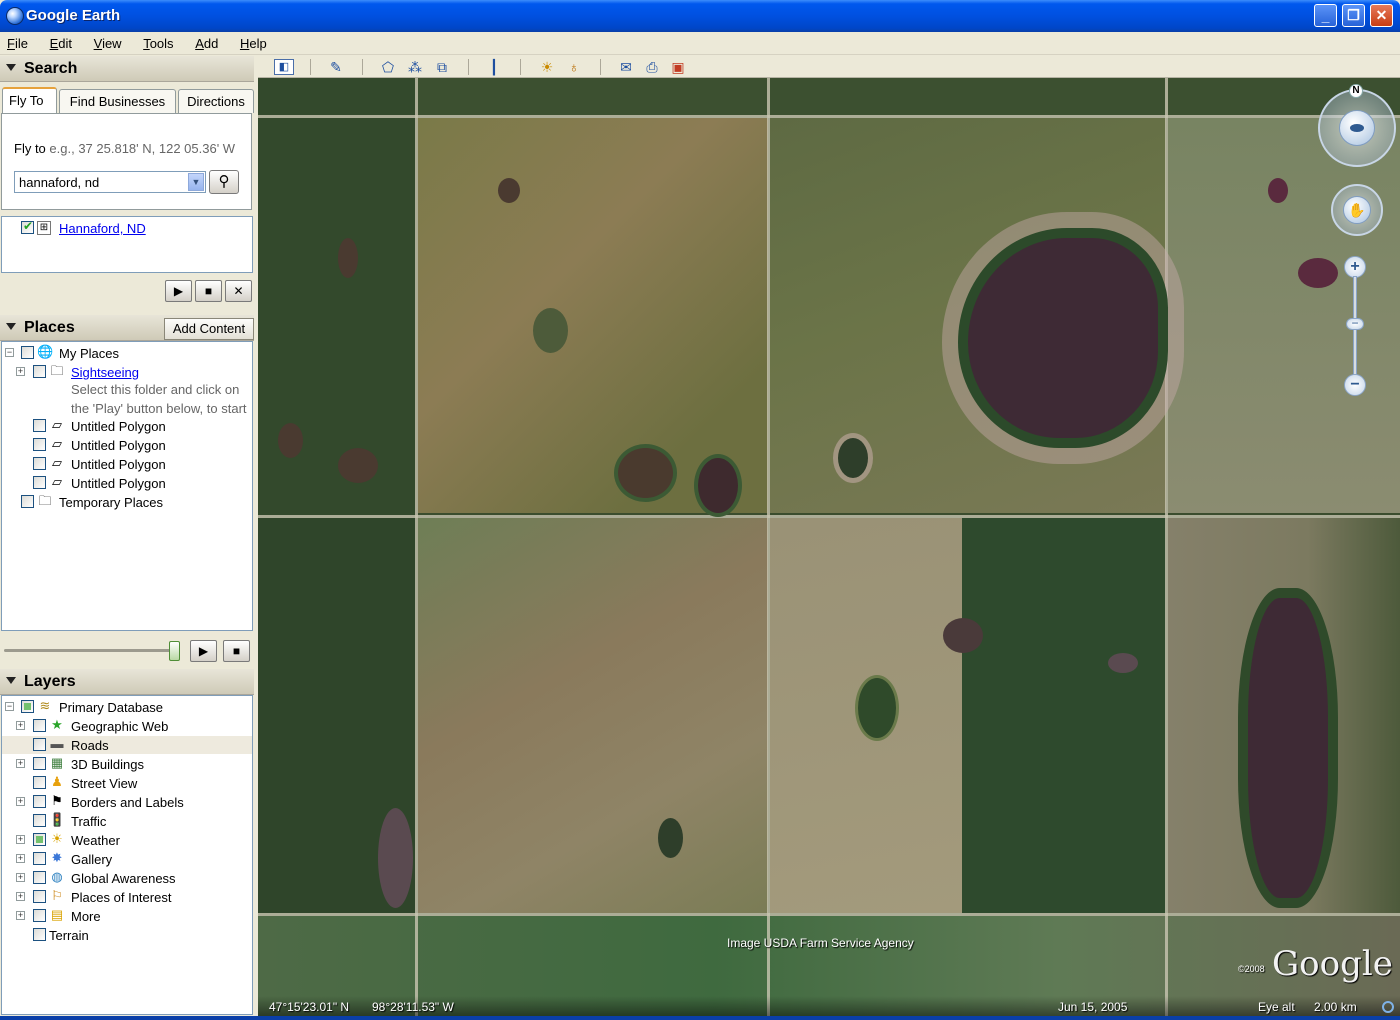 The width and height of the screenshot is (1400, 1020). What do you see at coordinates (117, 101) in the screenshot?
I see `tab-find-businesses: Find Businesses` at bounding box center [117, 101].